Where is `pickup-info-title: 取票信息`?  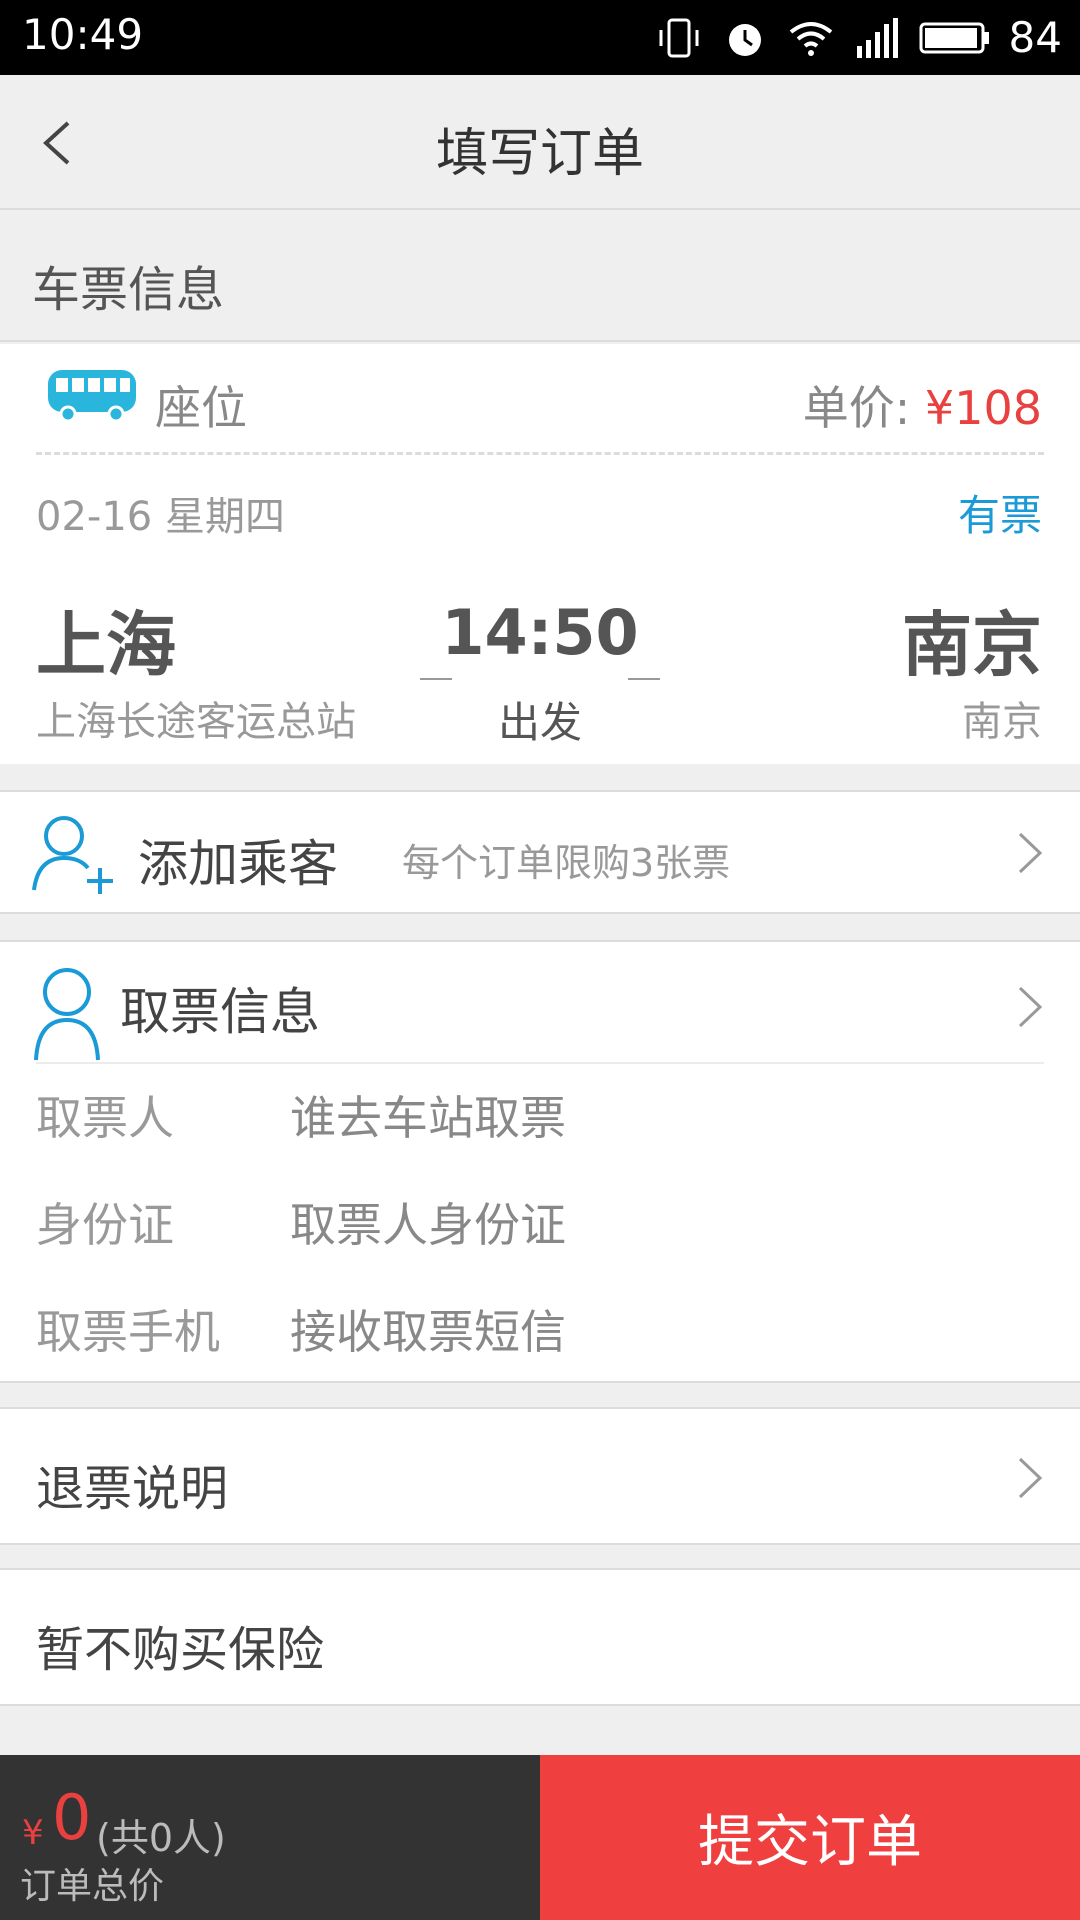 pickup-info-title: 取票信息 is located at coordinates (220, 1012).